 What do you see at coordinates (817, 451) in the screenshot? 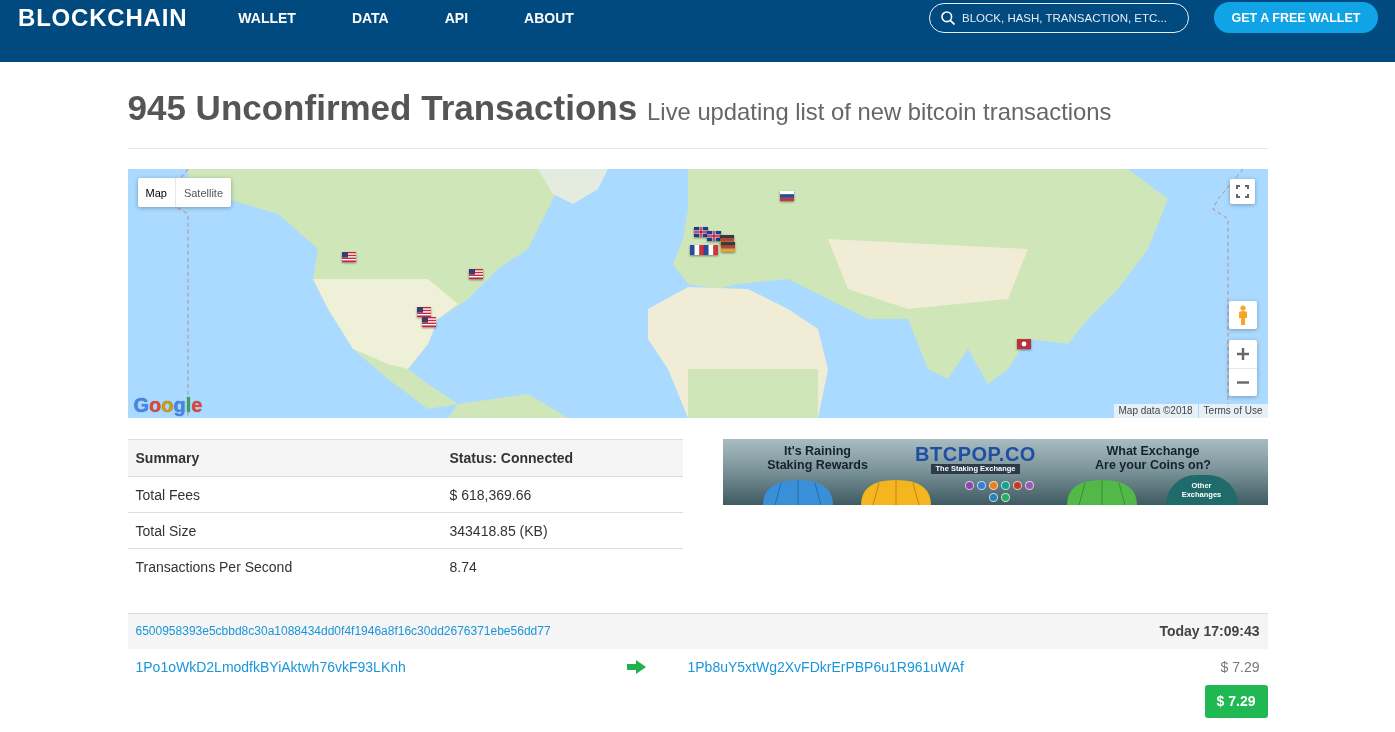
I see `ad-headline: It's Raining` at bounding box center [817, 451].